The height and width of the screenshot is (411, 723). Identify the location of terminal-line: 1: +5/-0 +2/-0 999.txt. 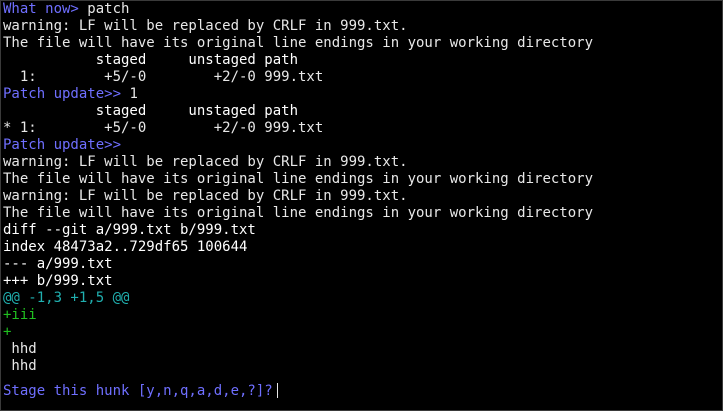
(361, 77).